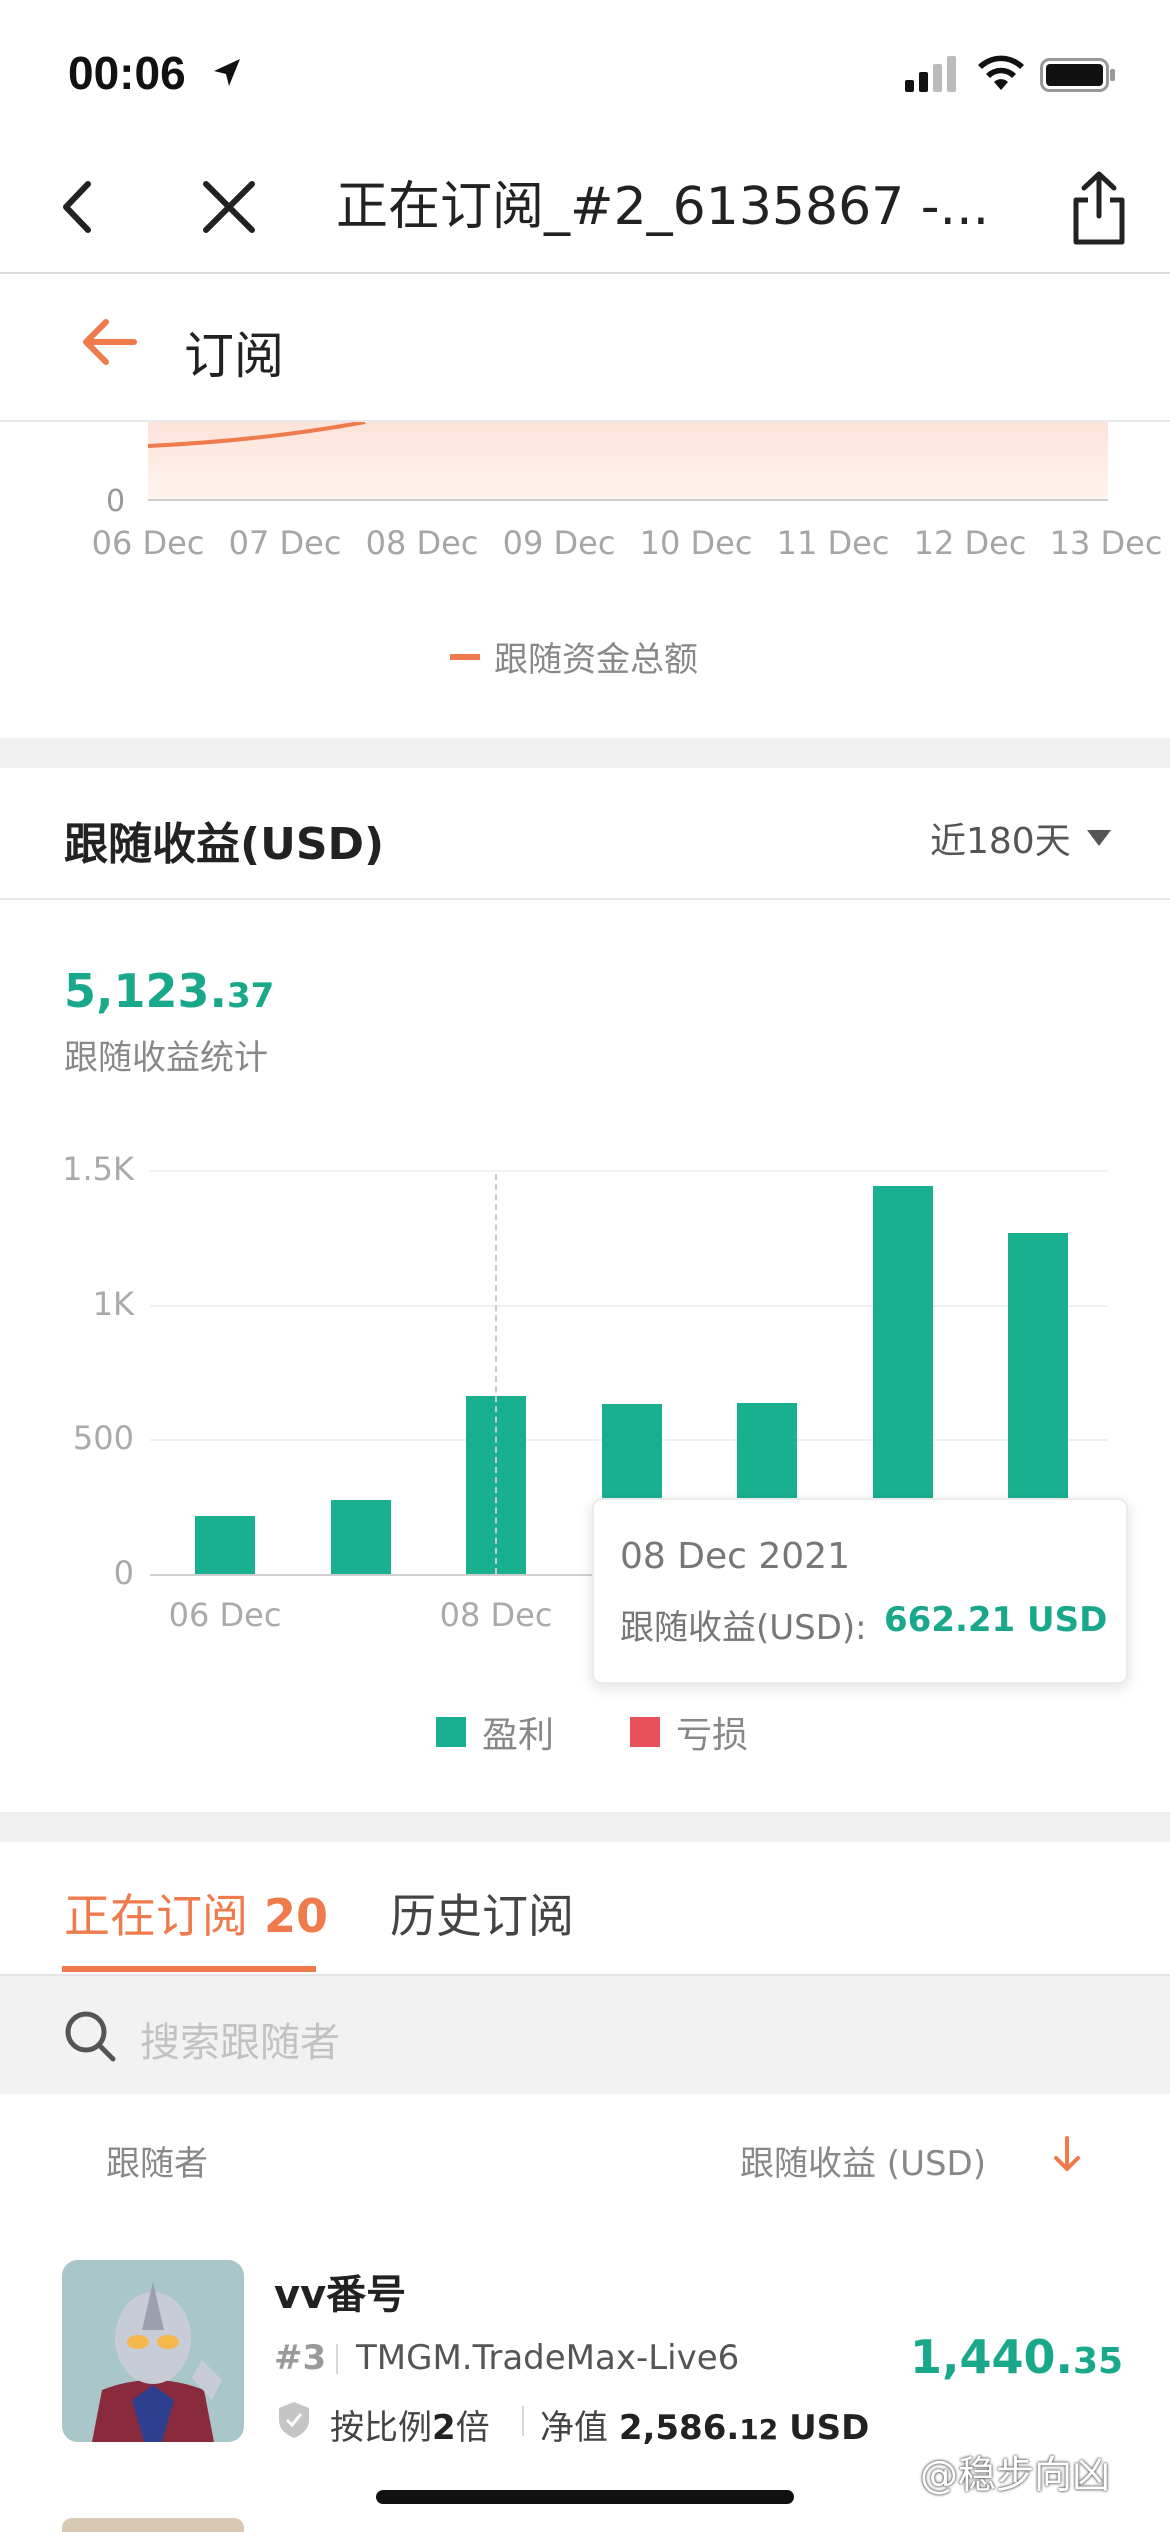  I want to click on chart-tooltip, so click(860, 1591).